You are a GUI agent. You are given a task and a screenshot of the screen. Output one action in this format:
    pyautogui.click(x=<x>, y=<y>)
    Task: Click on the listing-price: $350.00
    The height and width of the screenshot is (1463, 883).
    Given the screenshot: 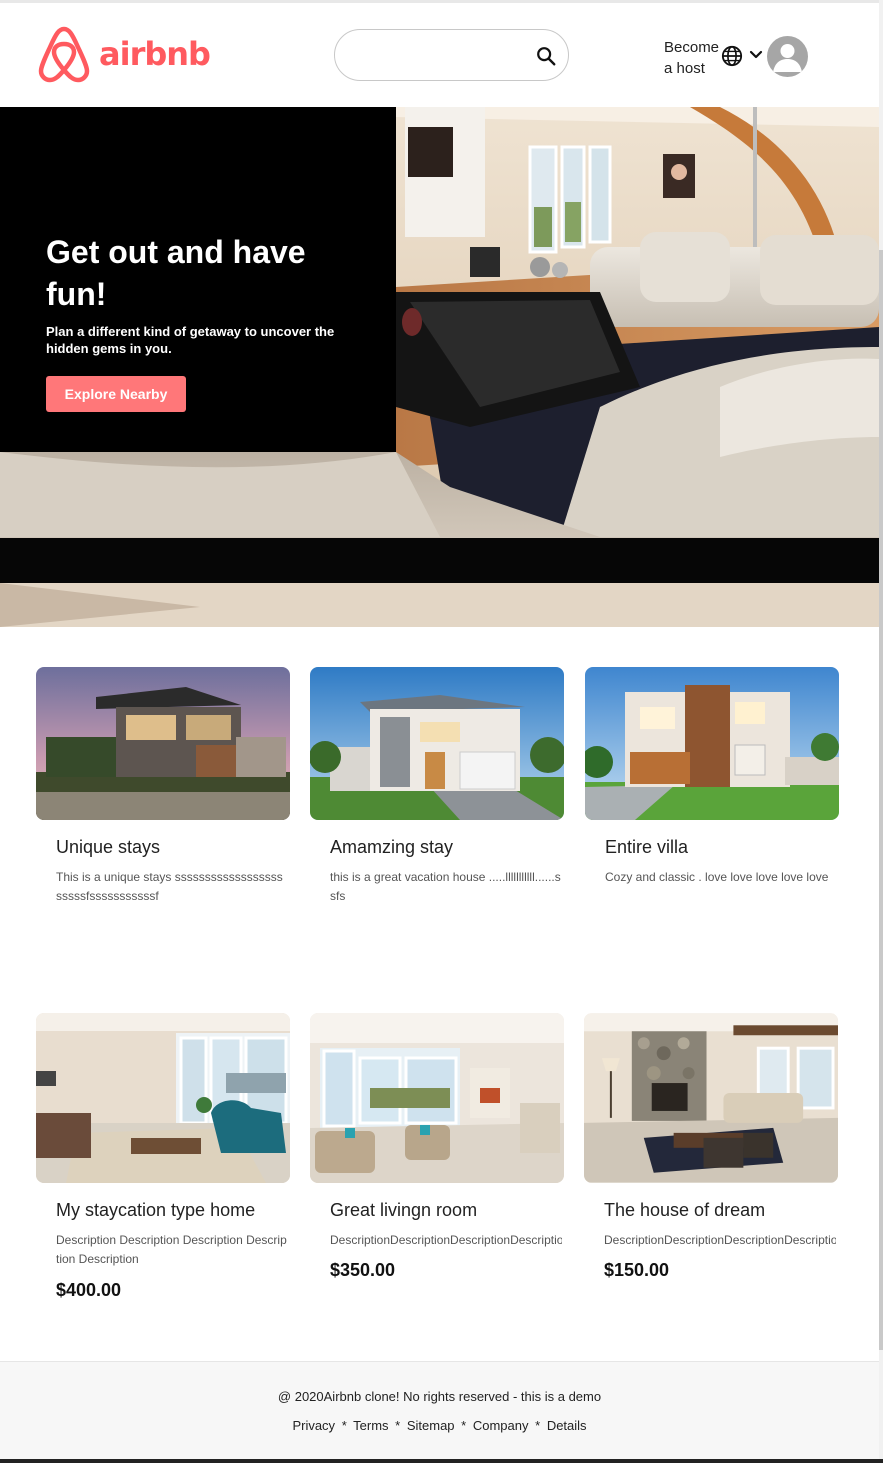 What is the action you would take?
    pyautogui.click(x=363, y=1270)
    